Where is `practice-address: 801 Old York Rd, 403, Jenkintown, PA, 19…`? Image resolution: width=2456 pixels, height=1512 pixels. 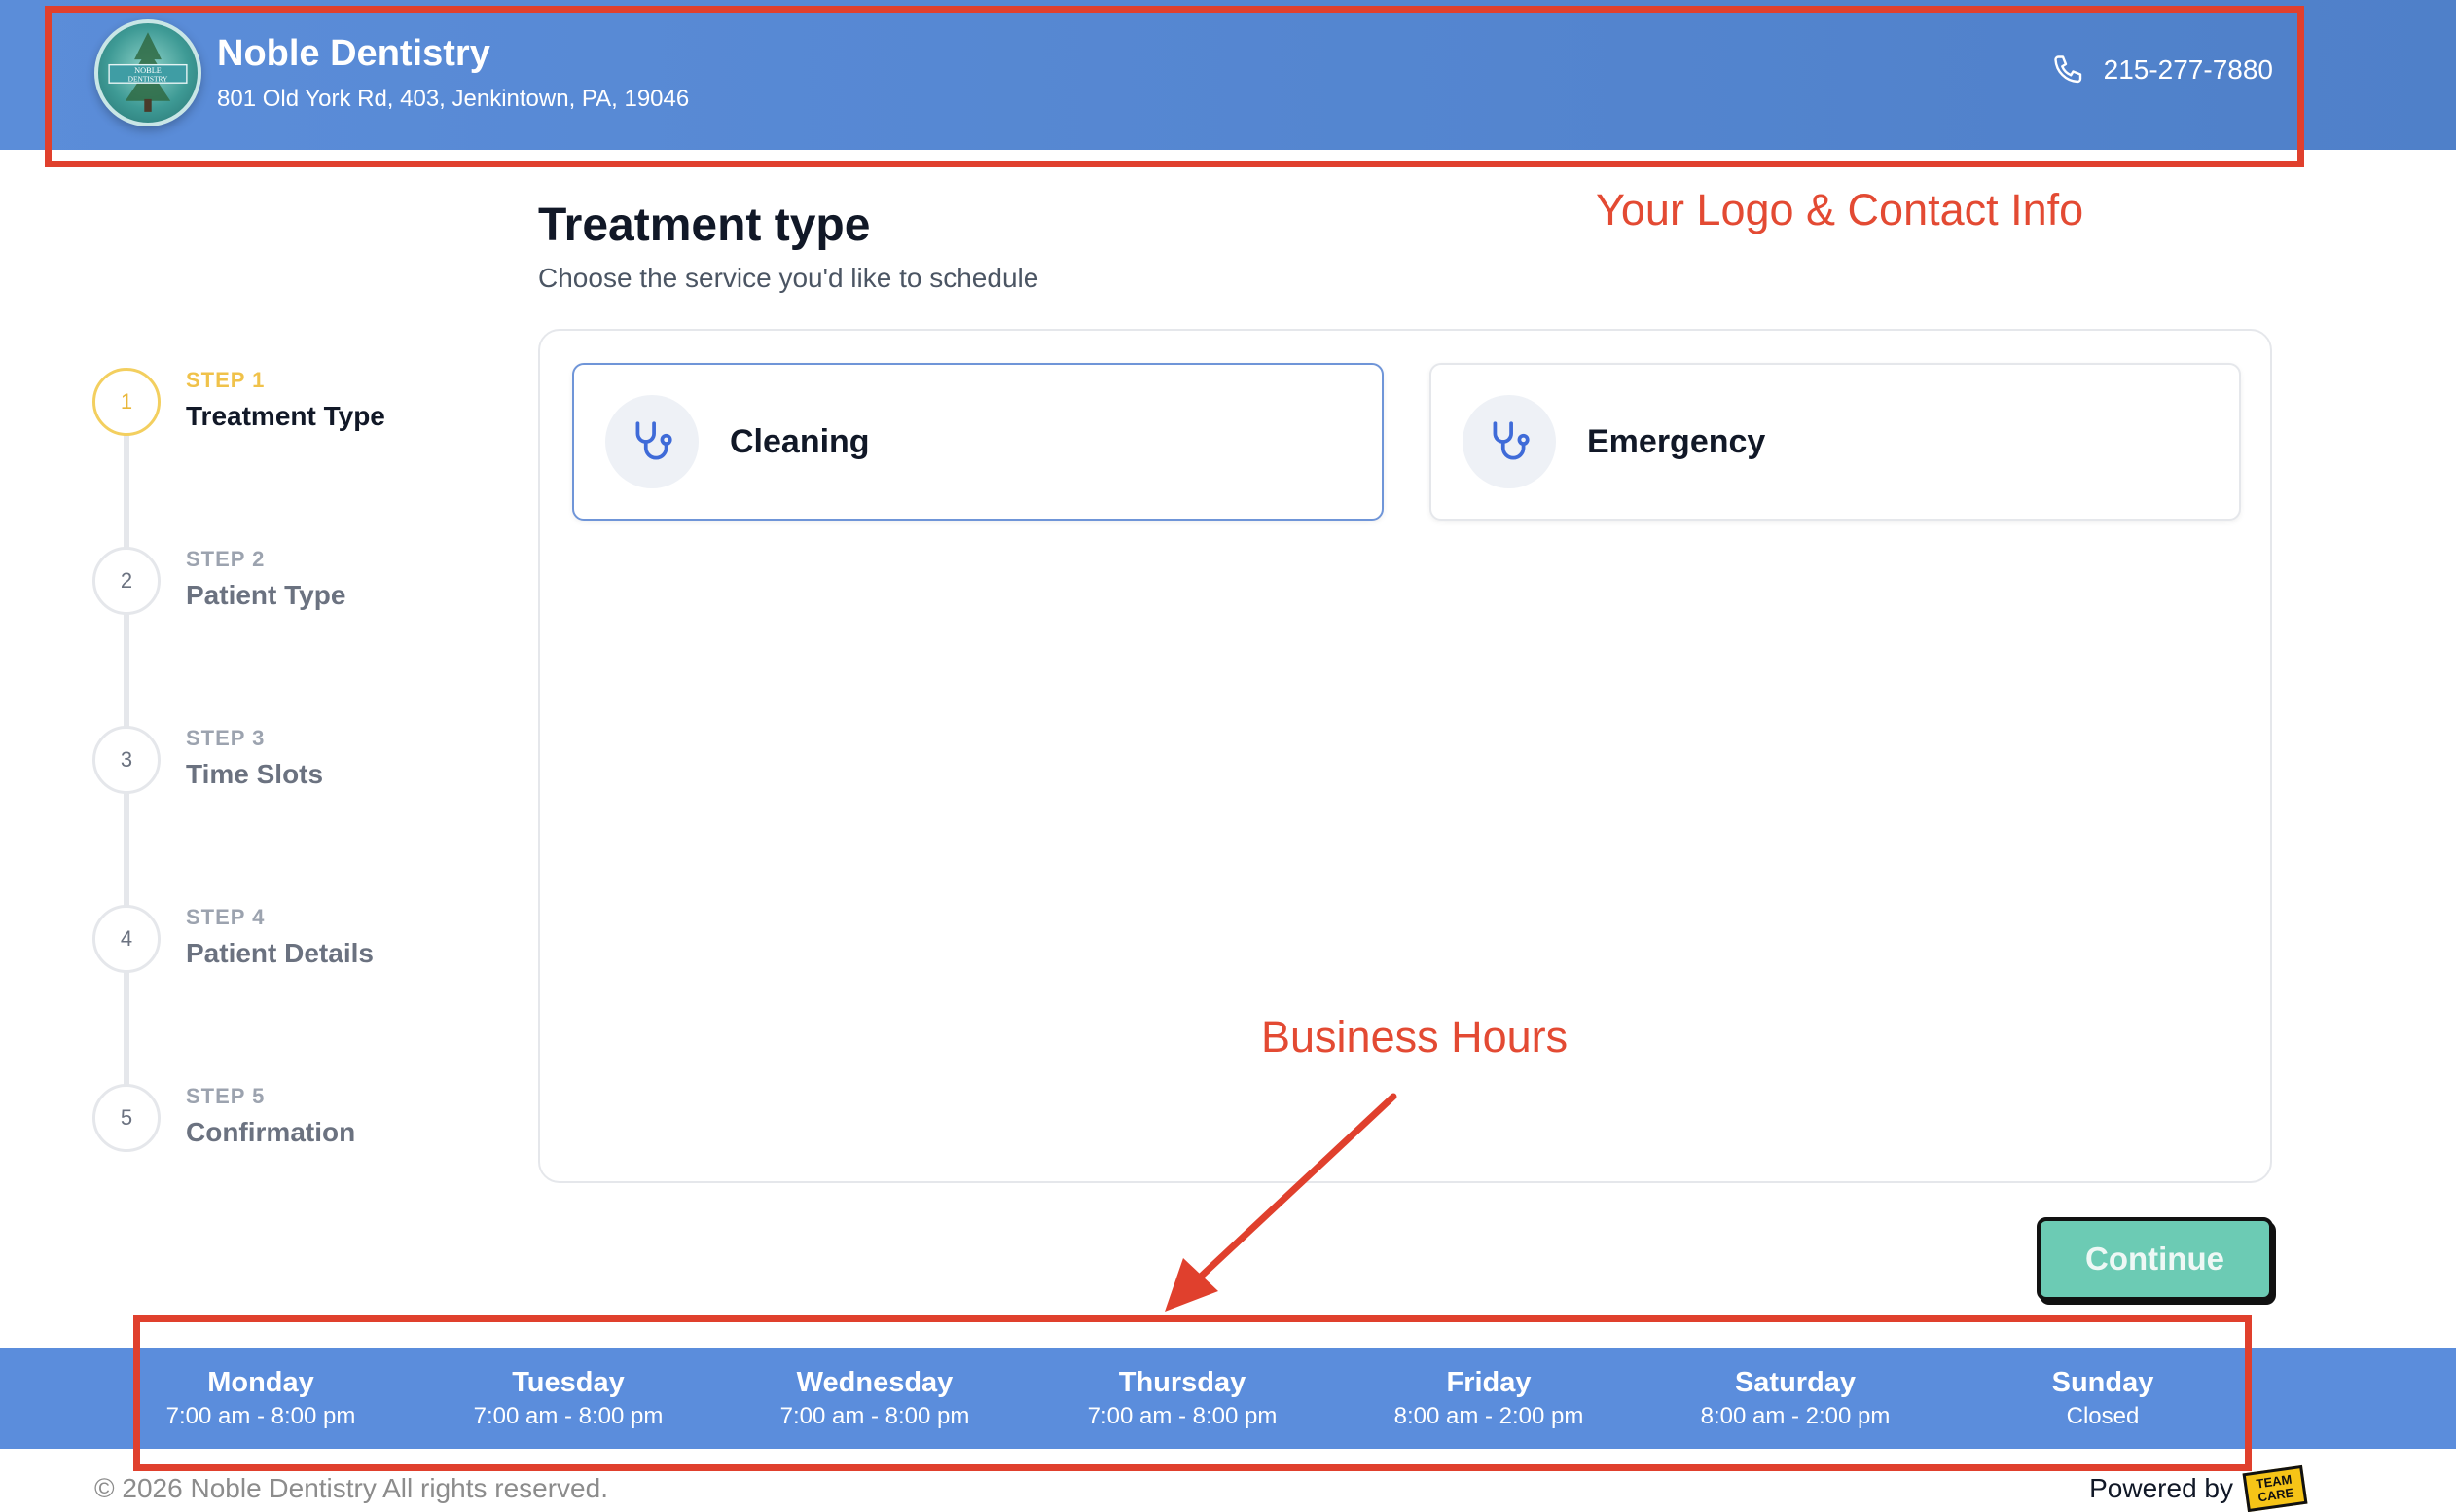
practice-address: 801 Old York Rd, 403, Jenkintown, PA, 19… is located at coordinates (453, 99).